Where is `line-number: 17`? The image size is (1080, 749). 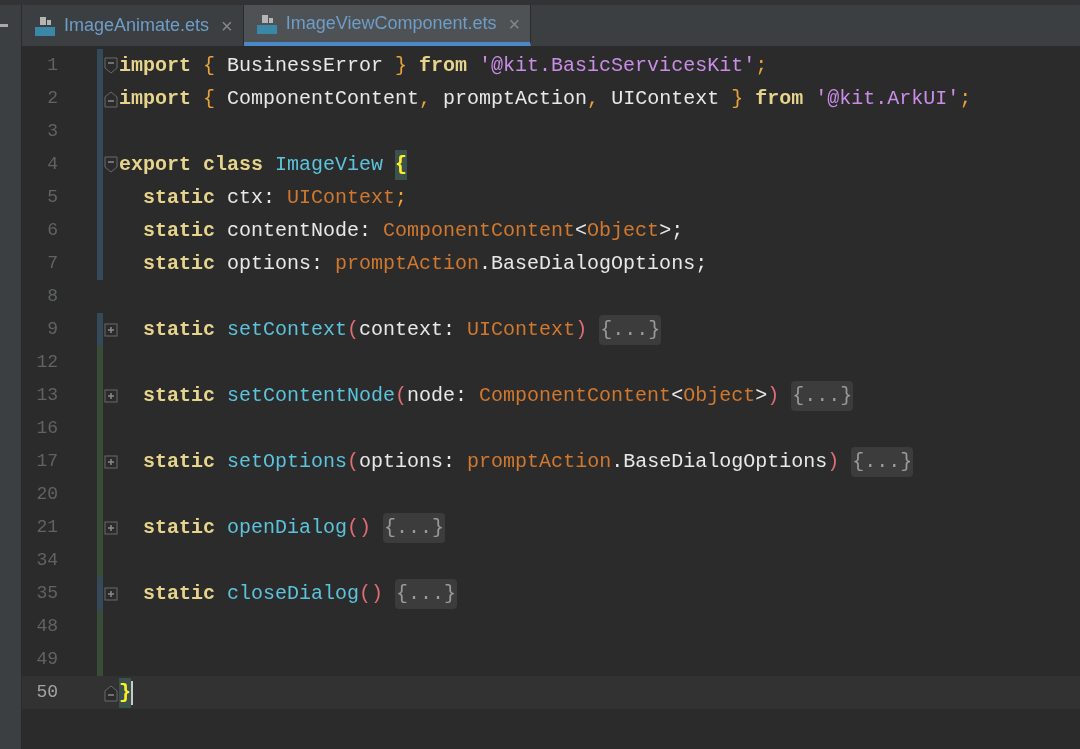
line-number: 17 is located at coordinates (46, 461).